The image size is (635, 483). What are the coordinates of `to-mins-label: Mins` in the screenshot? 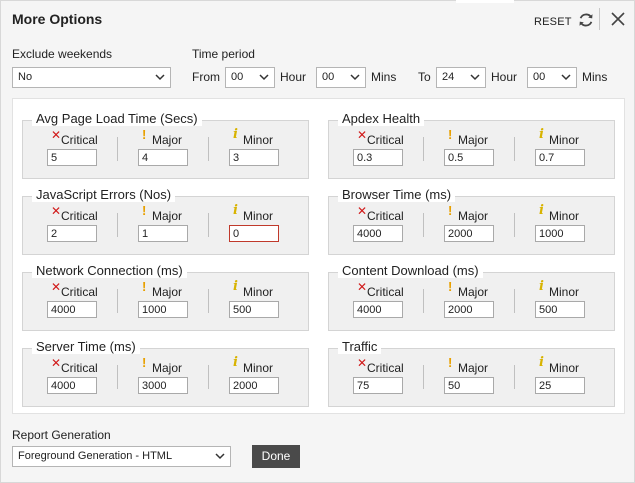 It's located at (595, 77).